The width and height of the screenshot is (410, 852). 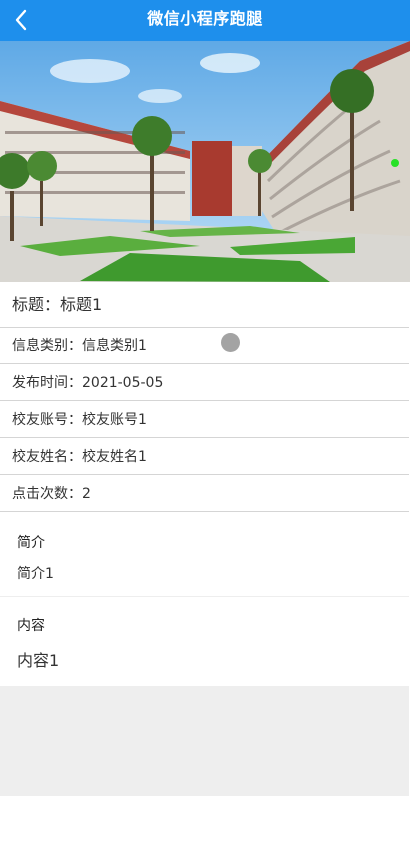 I want to click on touch-indicator, so click(x=230, y=342).